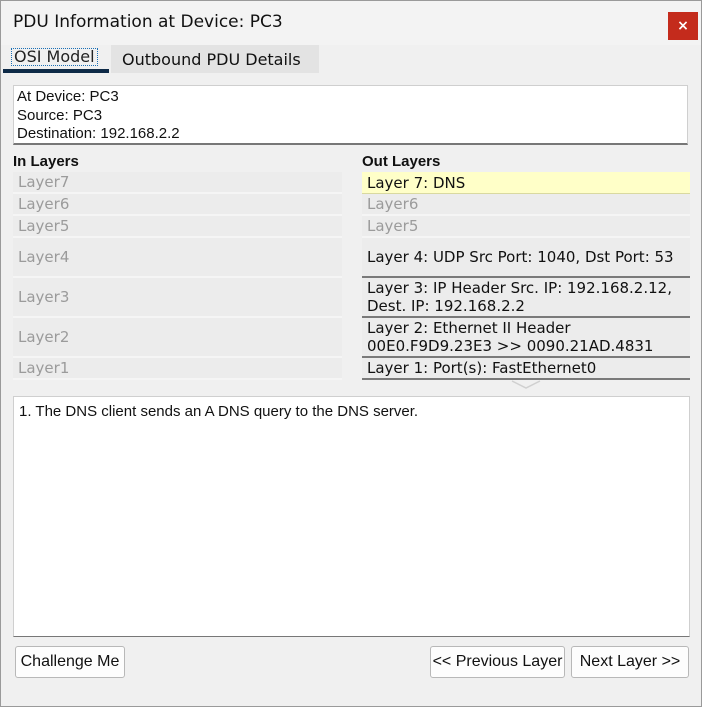 Image resolution: width=702 pixels, height=707 pixels. What do you see at coordinates (497, 662) in the screenshot?
I see `previous-layer-button: << Previous Layer` at bounding box center [497, 662].